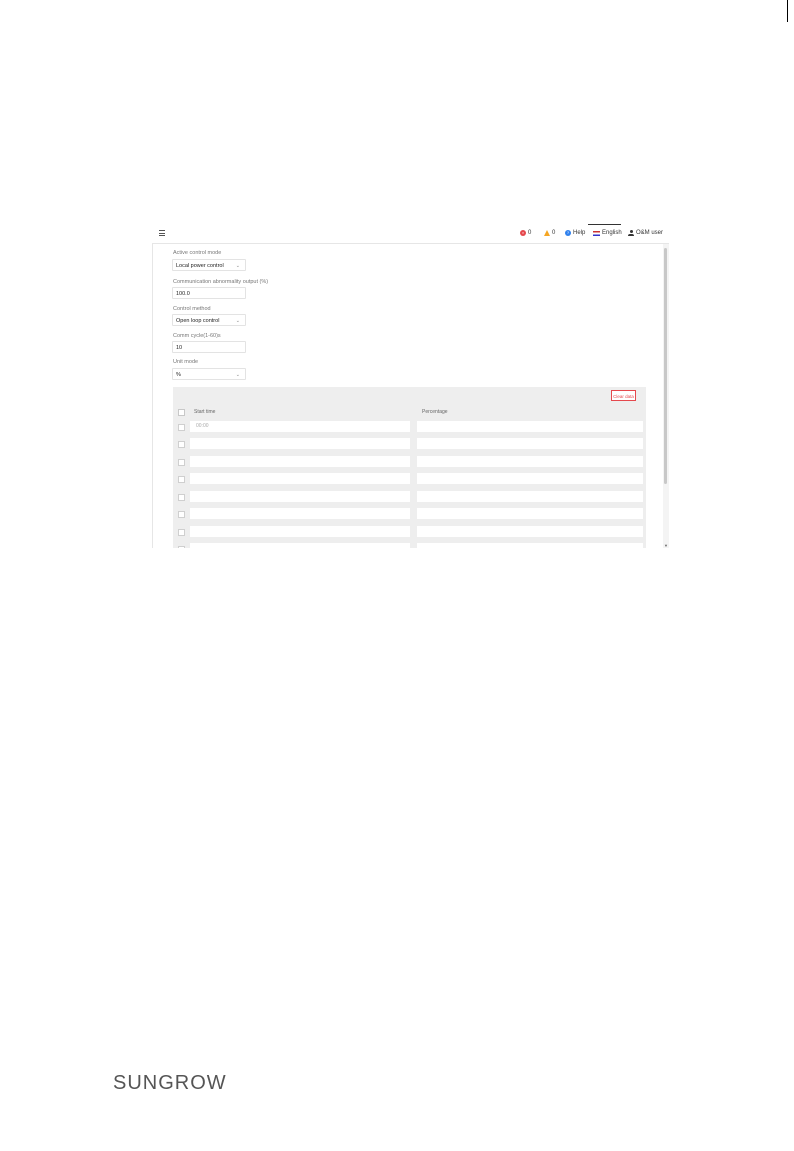 The image size is (794, 1151). Describe the element at coordinates (631, 233) in the screenshot. I see `user-icon` at that location.